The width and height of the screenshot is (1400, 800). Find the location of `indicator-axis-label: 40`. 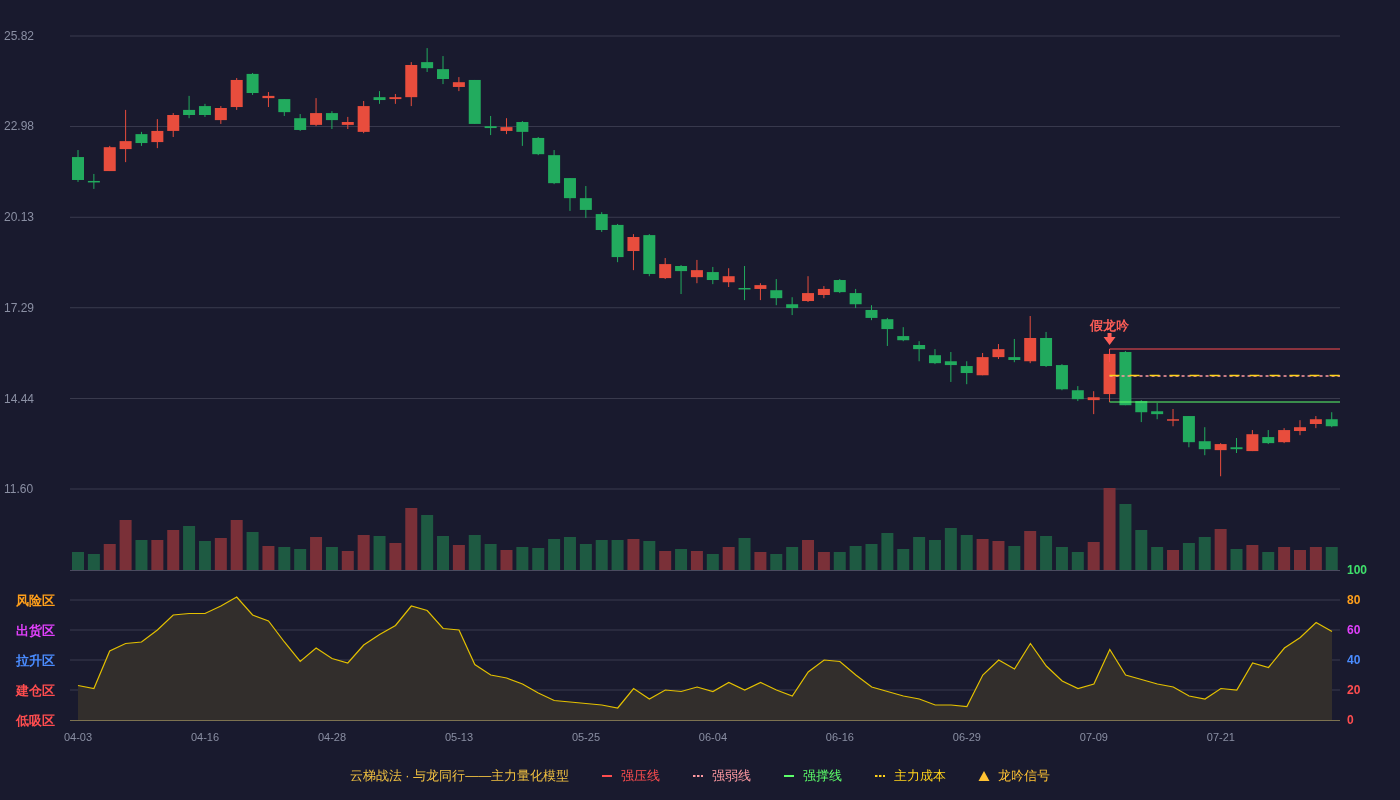

indicator-axis-label: 40 is located at coordinates (1354, 660).